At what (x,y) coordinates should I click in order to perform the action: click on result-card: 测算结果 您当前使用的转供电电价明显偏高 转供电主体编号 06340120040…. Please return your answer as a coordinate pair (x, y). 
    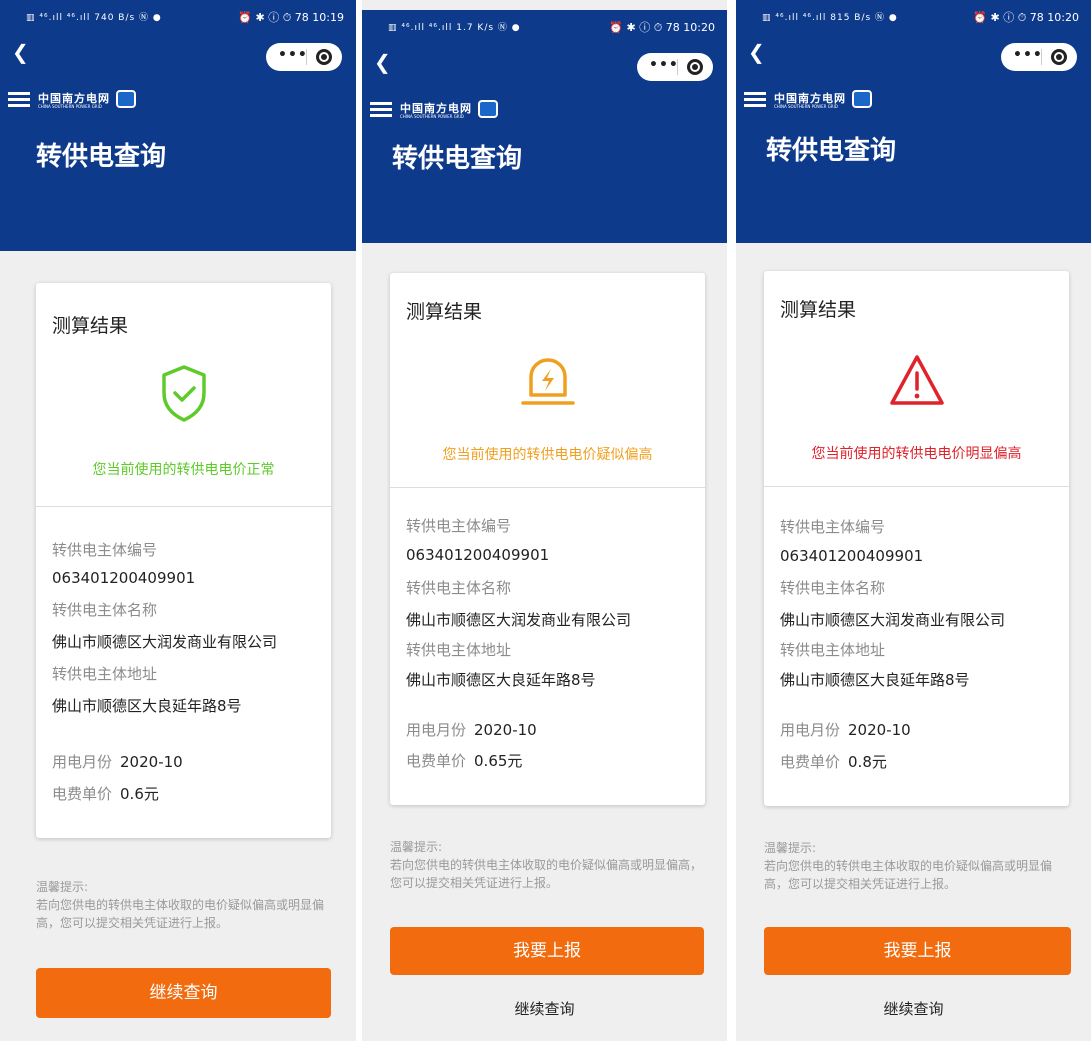
    Looking at the image, I should click on (916, 538).